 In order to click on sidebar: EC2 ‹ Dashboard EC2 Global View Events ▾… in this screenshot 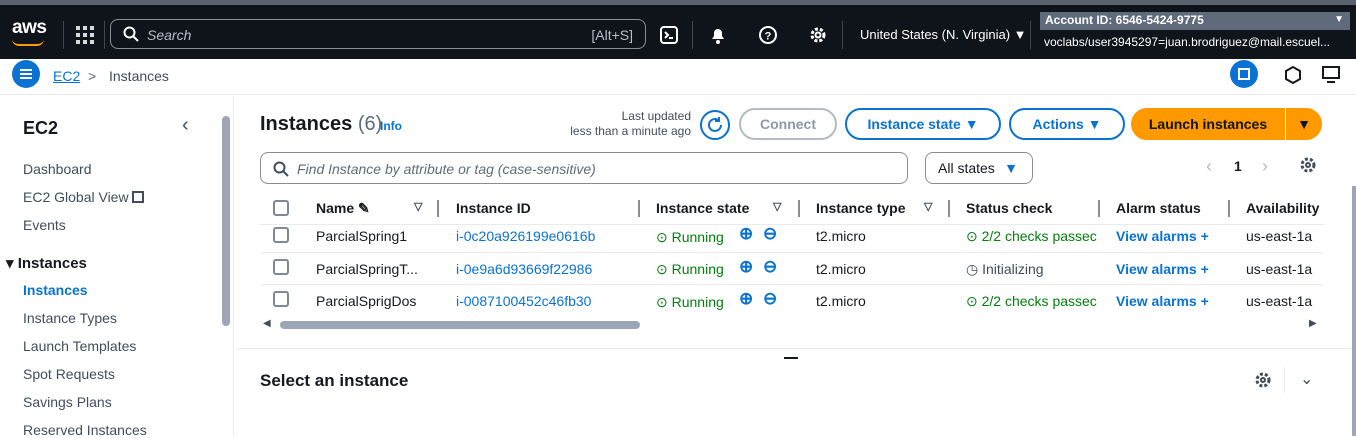, I will do `click(117, 267)`.